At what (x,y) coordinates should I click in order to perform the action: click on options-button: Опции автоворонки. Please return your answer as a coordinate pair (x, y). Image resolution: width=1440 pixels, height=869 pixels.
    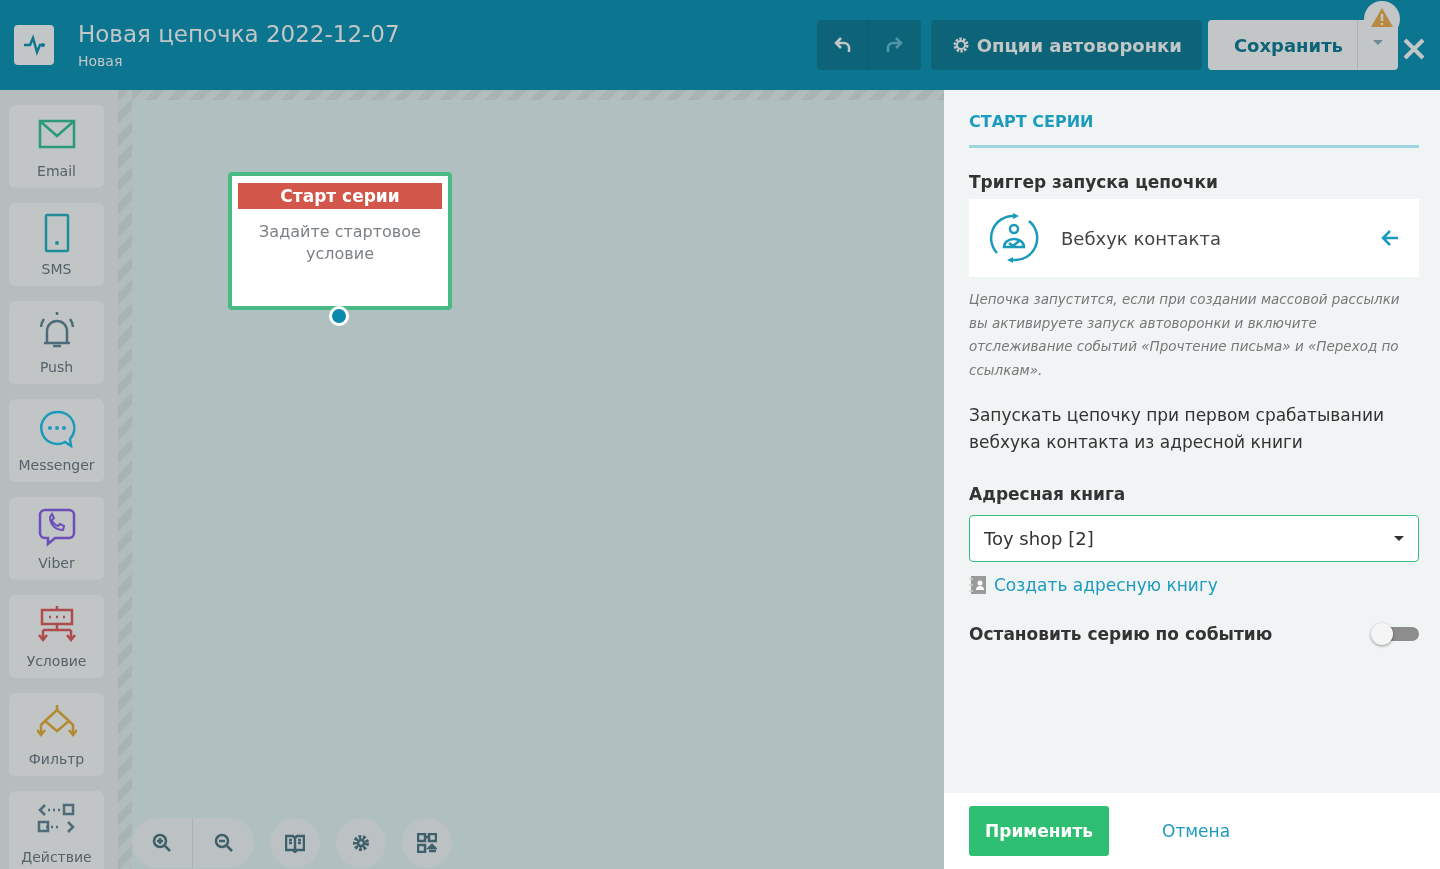
    Looking at the image, I should click on (1066, 45).